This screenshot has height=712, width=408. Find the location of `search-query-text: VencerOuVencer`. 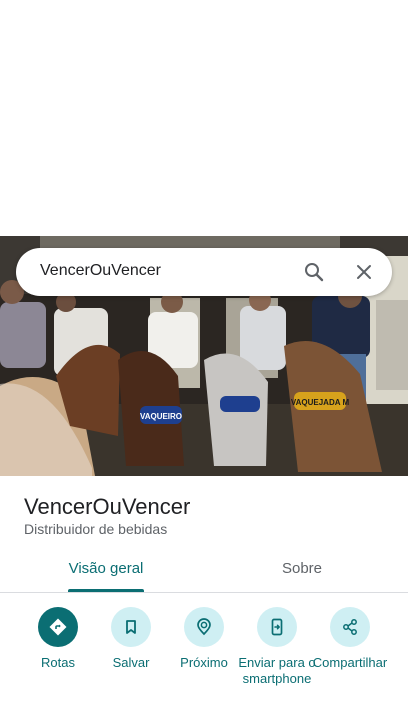

search-query-text: VencerOuVencer is located at coordinates (100, 271).